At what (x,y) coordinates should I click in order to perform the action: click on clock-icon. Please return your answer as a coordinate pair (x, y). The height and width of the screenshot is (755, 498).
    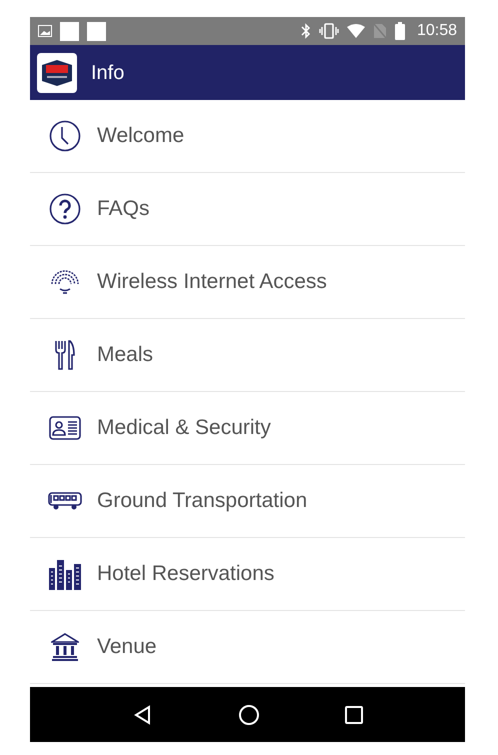
    Looking at the image, I should click on (65, 136).